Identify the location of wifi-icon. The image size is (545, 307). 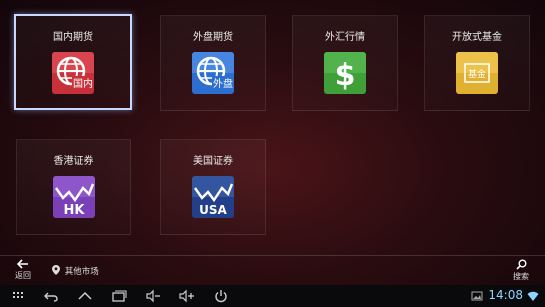
(533, 296).